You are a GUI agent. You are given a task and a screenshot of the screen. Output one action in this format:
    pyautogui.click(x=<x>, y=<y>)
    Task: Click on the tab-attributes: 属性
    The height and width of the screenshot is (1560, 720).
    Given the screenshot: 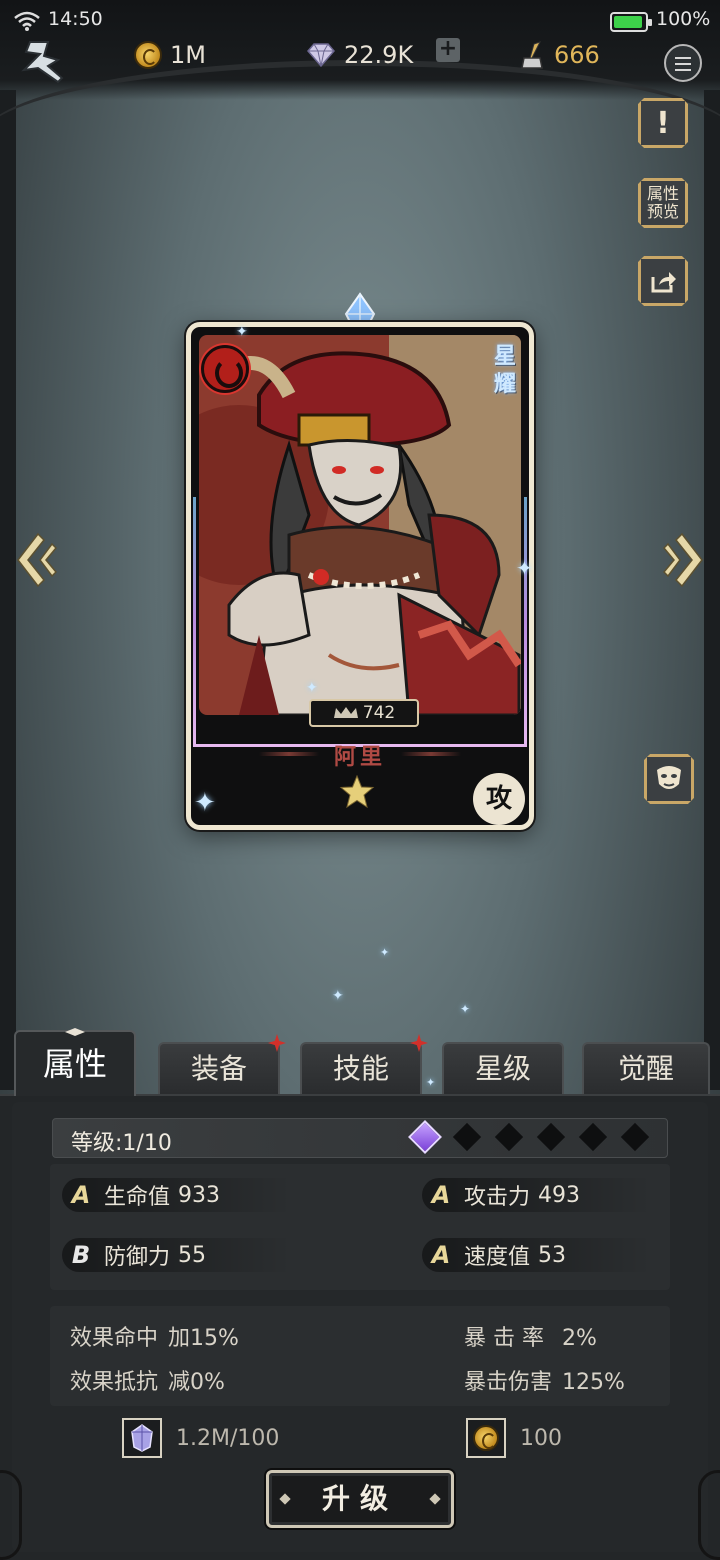 What is the action you would take?
    pyautogui.click(x=75, y=1063)
    